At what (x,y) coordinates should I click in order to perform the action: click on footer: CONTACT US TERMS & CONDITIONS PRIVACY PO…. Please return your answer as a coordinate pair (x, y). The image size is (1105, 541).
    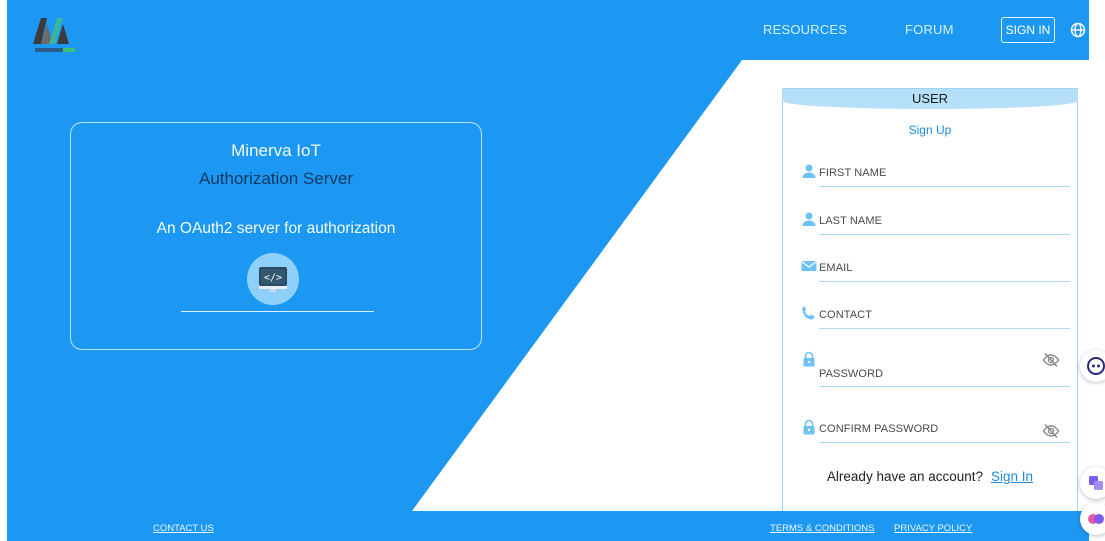
    Looking at the image, I should click on (548, 526).